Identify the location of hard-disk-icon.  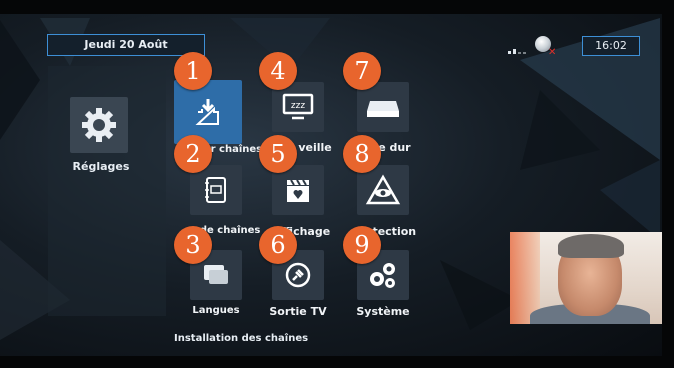
(383, 109).